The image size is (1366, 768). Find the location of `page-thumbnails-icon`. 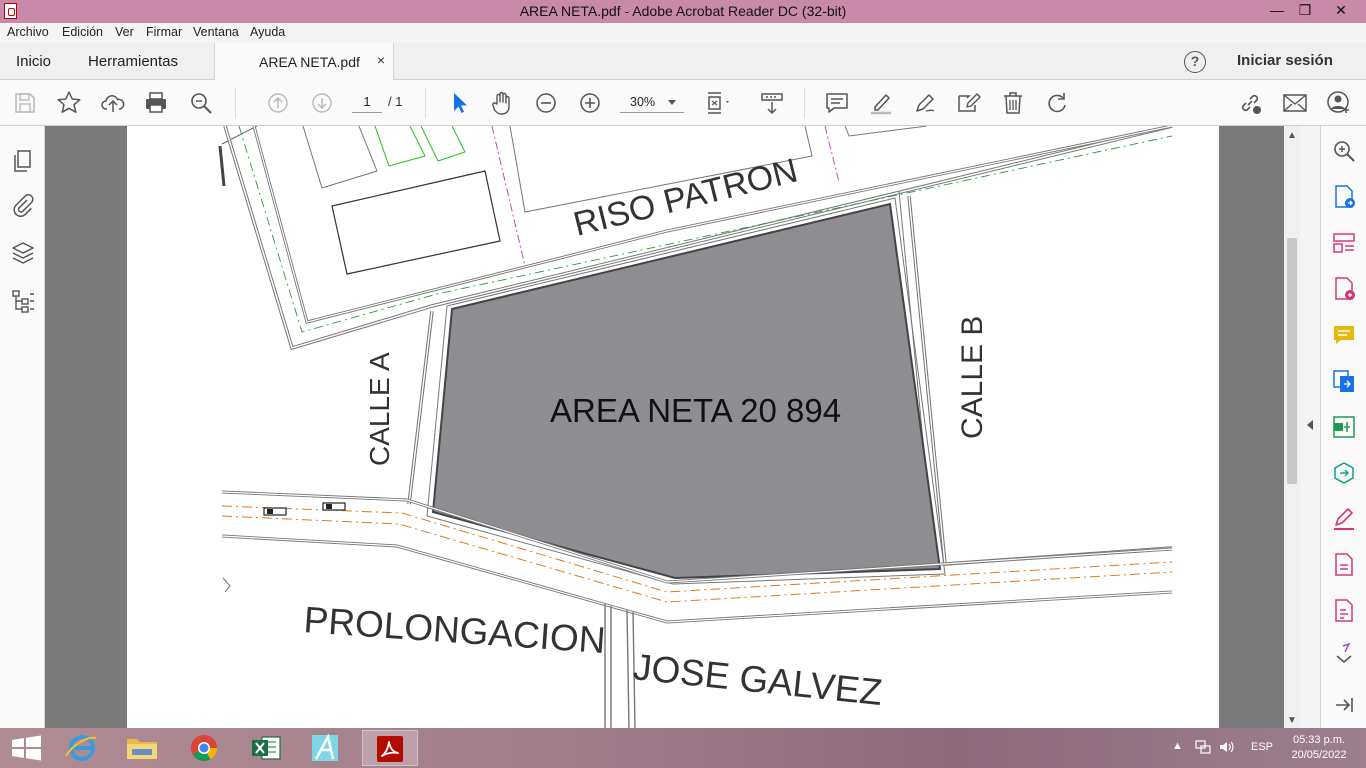

page-thumbnails-icon is located at coordinates (23, 161).